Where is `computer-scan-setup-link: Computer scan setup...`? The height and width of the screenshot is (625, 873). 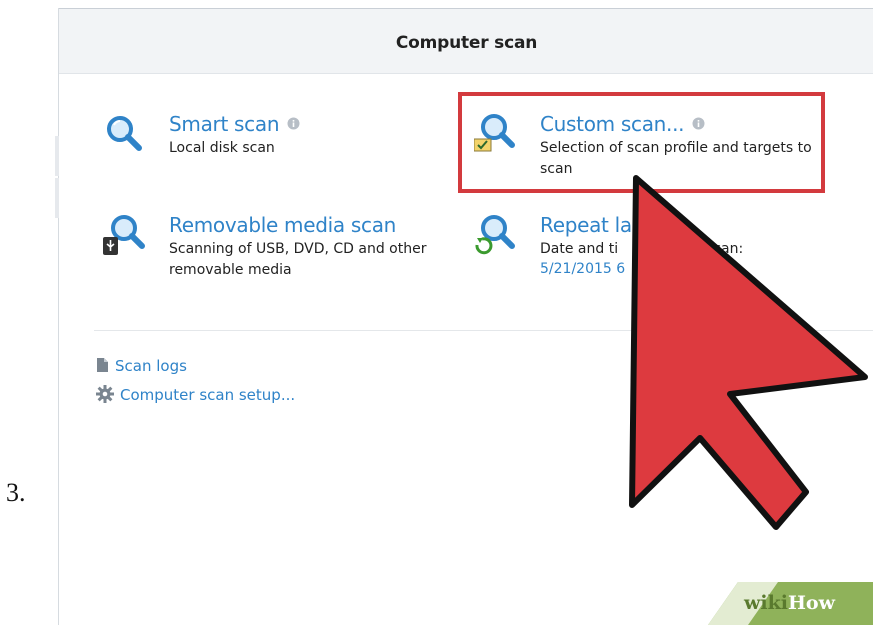 computer-scan-setup-link: Computer scan setup... is located at coordinates (195, 394).